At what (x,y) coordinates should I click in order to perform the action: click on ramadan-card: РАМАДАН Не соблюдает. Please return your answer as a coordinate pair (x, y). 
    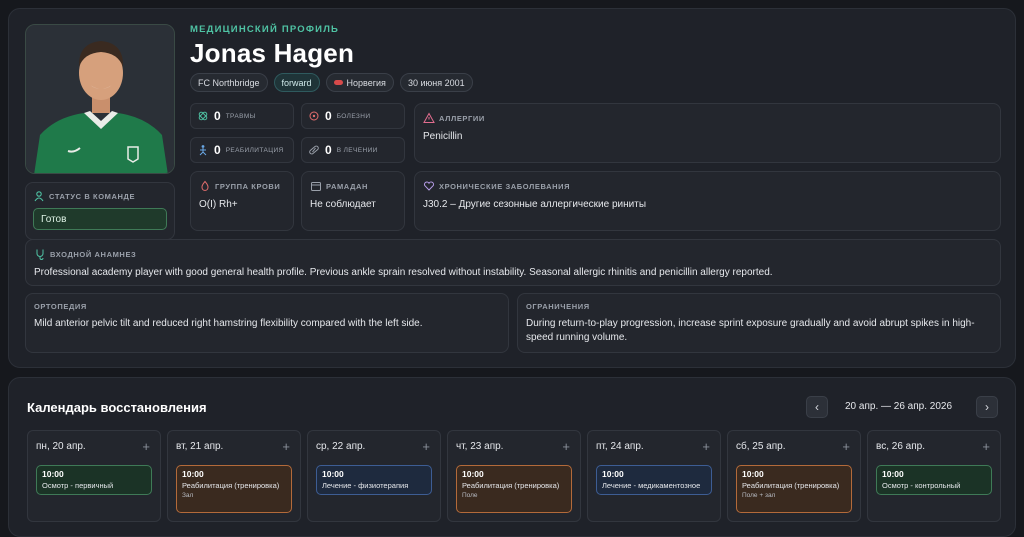
    Looking at the image, I should click on (353, 201).